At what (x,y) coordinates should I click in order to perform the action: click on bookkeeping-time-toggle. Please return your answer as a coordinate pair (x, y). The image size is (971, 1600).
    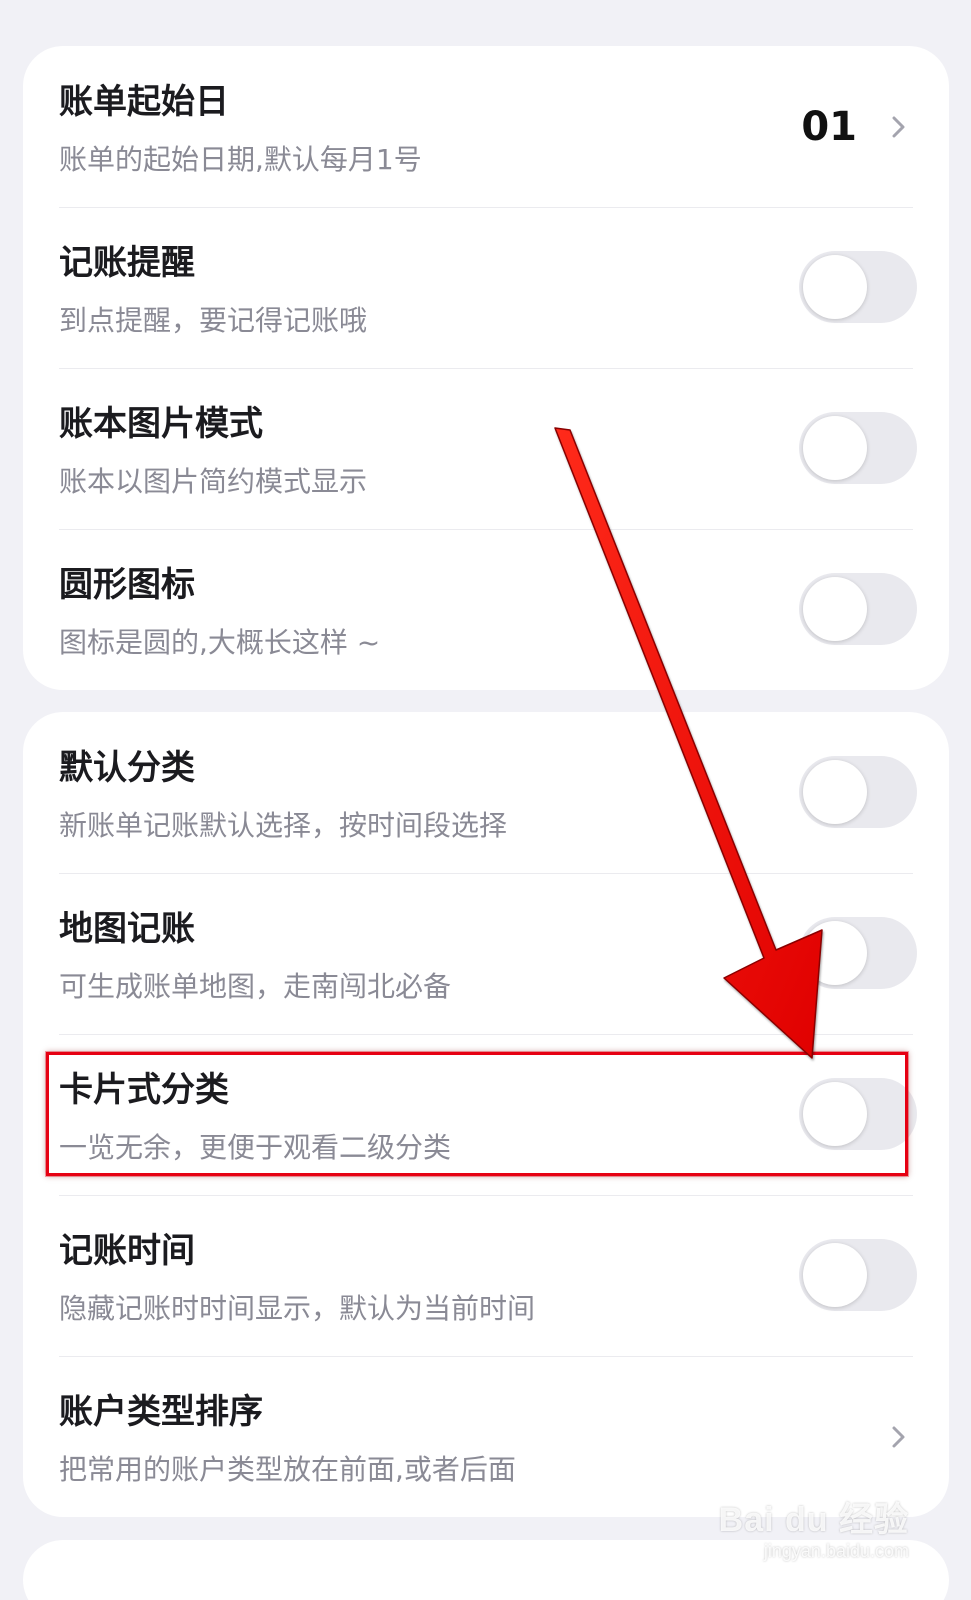
    Looking at the image, I should click on (858, 1275).